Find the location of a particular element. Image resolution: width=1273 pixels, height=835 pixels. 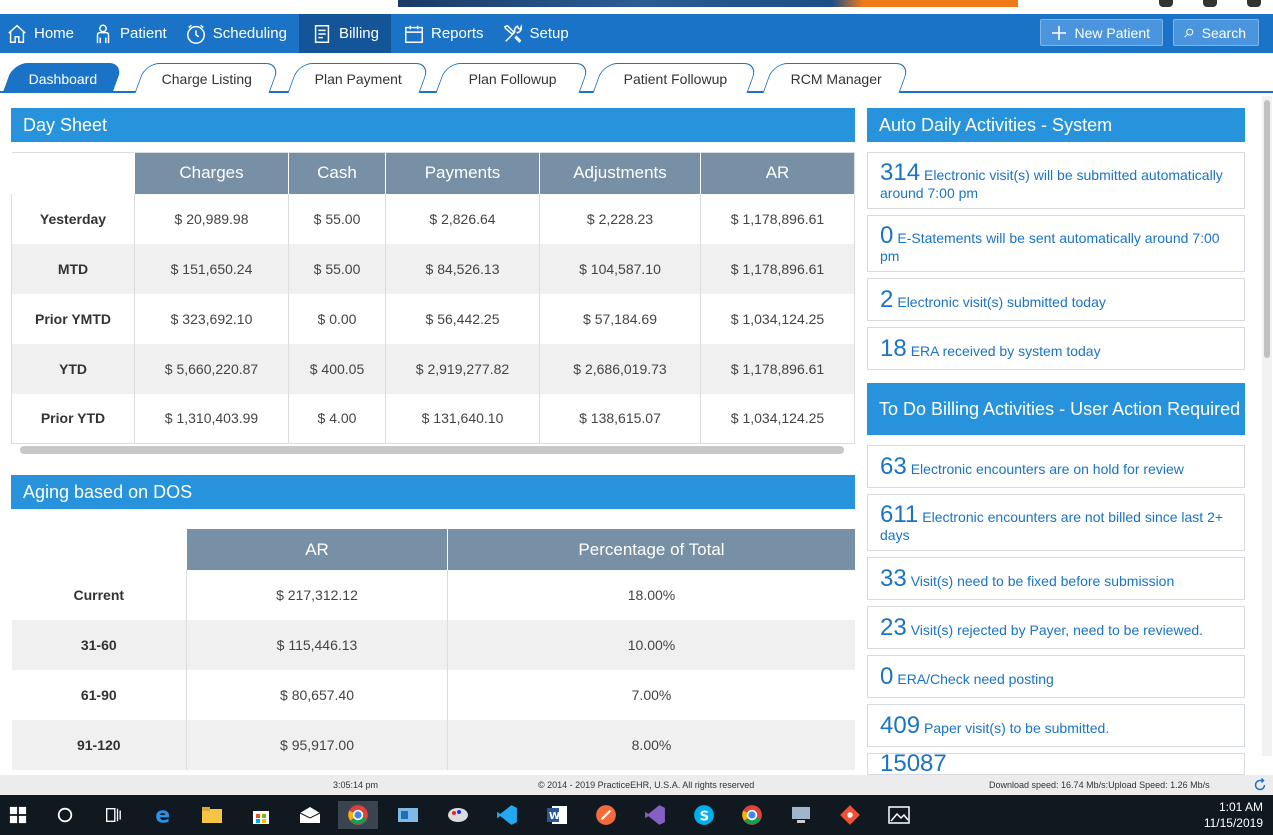

search-icon is located at coordinates (1189, 33).